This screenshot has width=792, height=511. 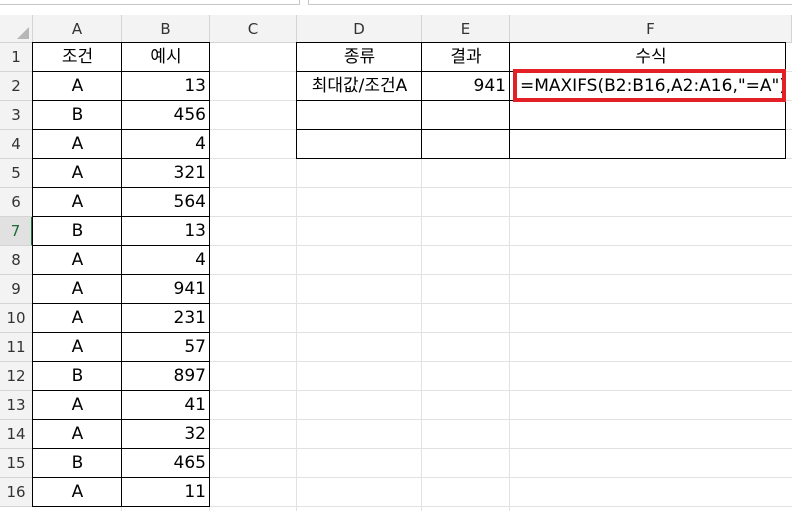 What do you see at coordinates (466, 86) in the screenshot?
I see `result-cell: 941` at bounding box center [466, 86].